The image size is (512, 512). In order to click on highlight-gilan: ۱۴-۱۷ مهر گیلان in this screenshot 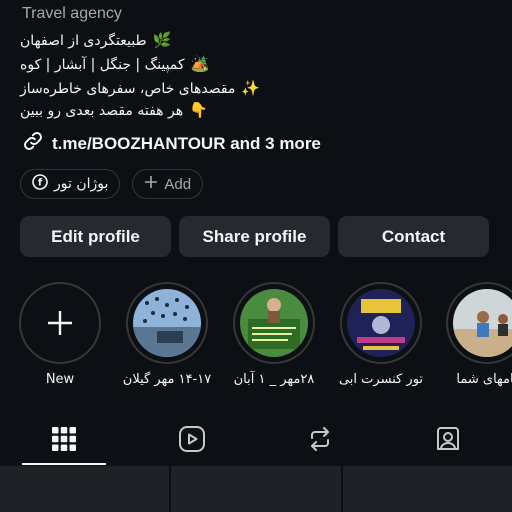, I will do `click(167, 334)`.